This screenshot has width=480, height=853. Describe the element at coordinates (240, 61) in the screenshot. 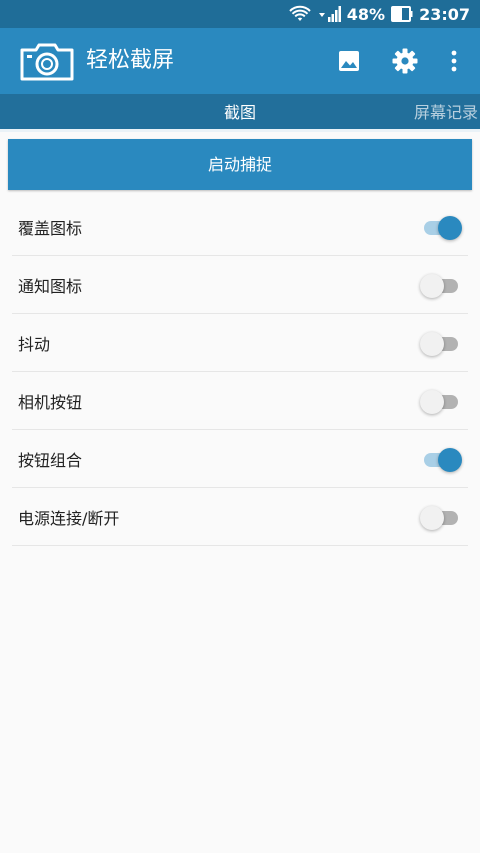

I see `app-bar: 轻松截屏` at that location.